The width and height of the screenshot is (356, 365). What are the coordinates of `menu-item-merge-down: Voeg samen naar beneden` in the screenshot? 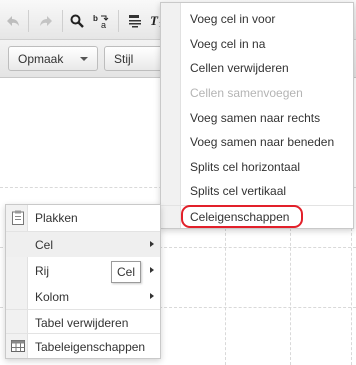 It's located at (257, 141).